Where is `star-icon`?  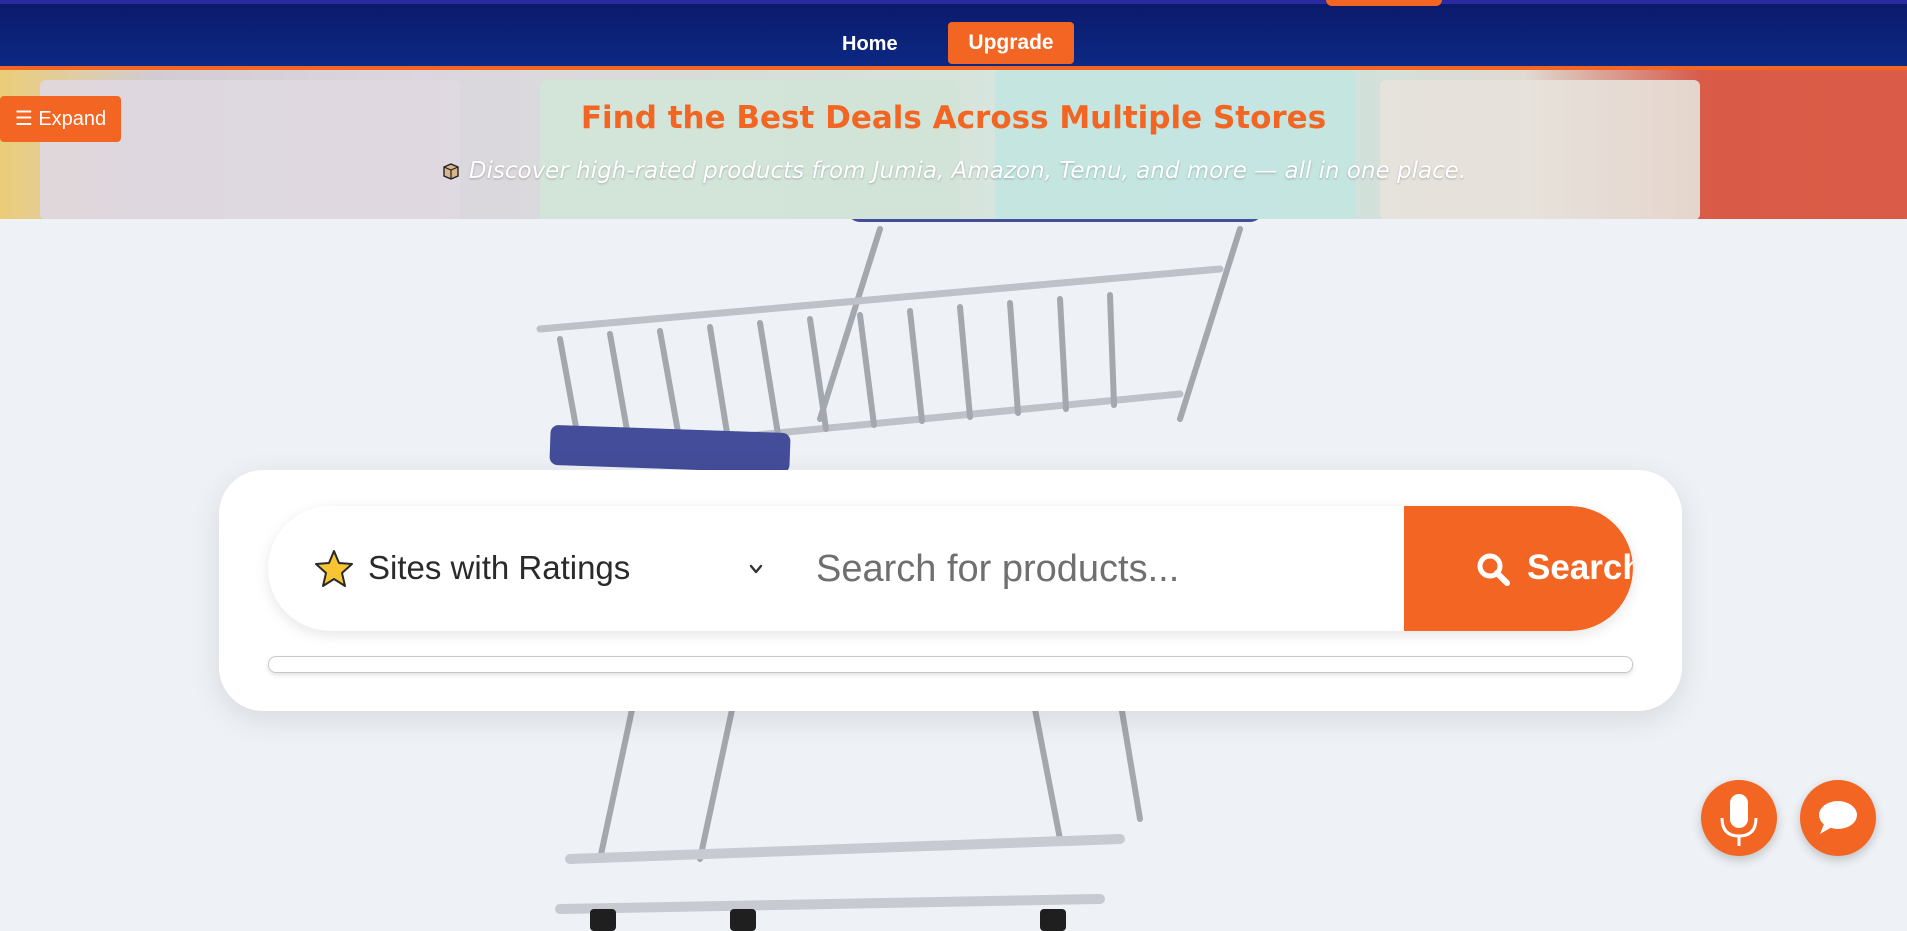 star-icon is located at coordinates (334, 568).